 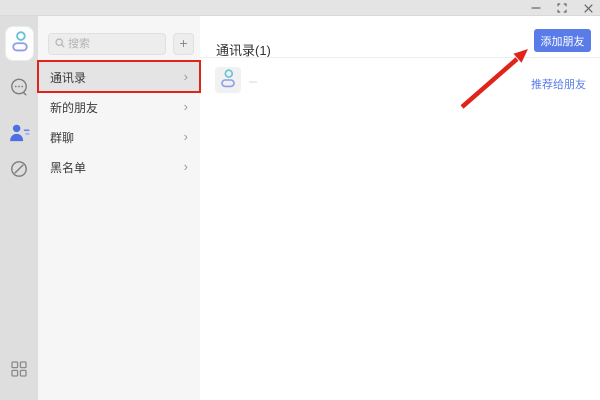 I want to click on nav-item-new-friends: 新的朋友 ›, so click(x=119, y=107).